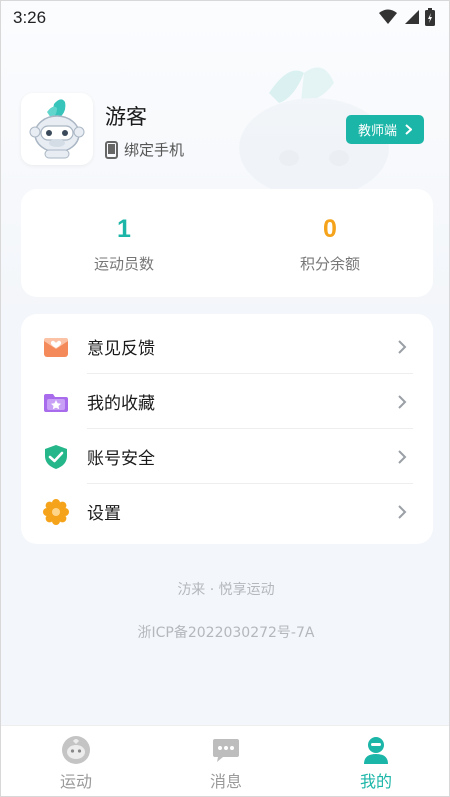  What do you see at coordinates (225, 781) in the screenshot?
I see `tab-label-messages: 消息` at bounding box center [225, 781].